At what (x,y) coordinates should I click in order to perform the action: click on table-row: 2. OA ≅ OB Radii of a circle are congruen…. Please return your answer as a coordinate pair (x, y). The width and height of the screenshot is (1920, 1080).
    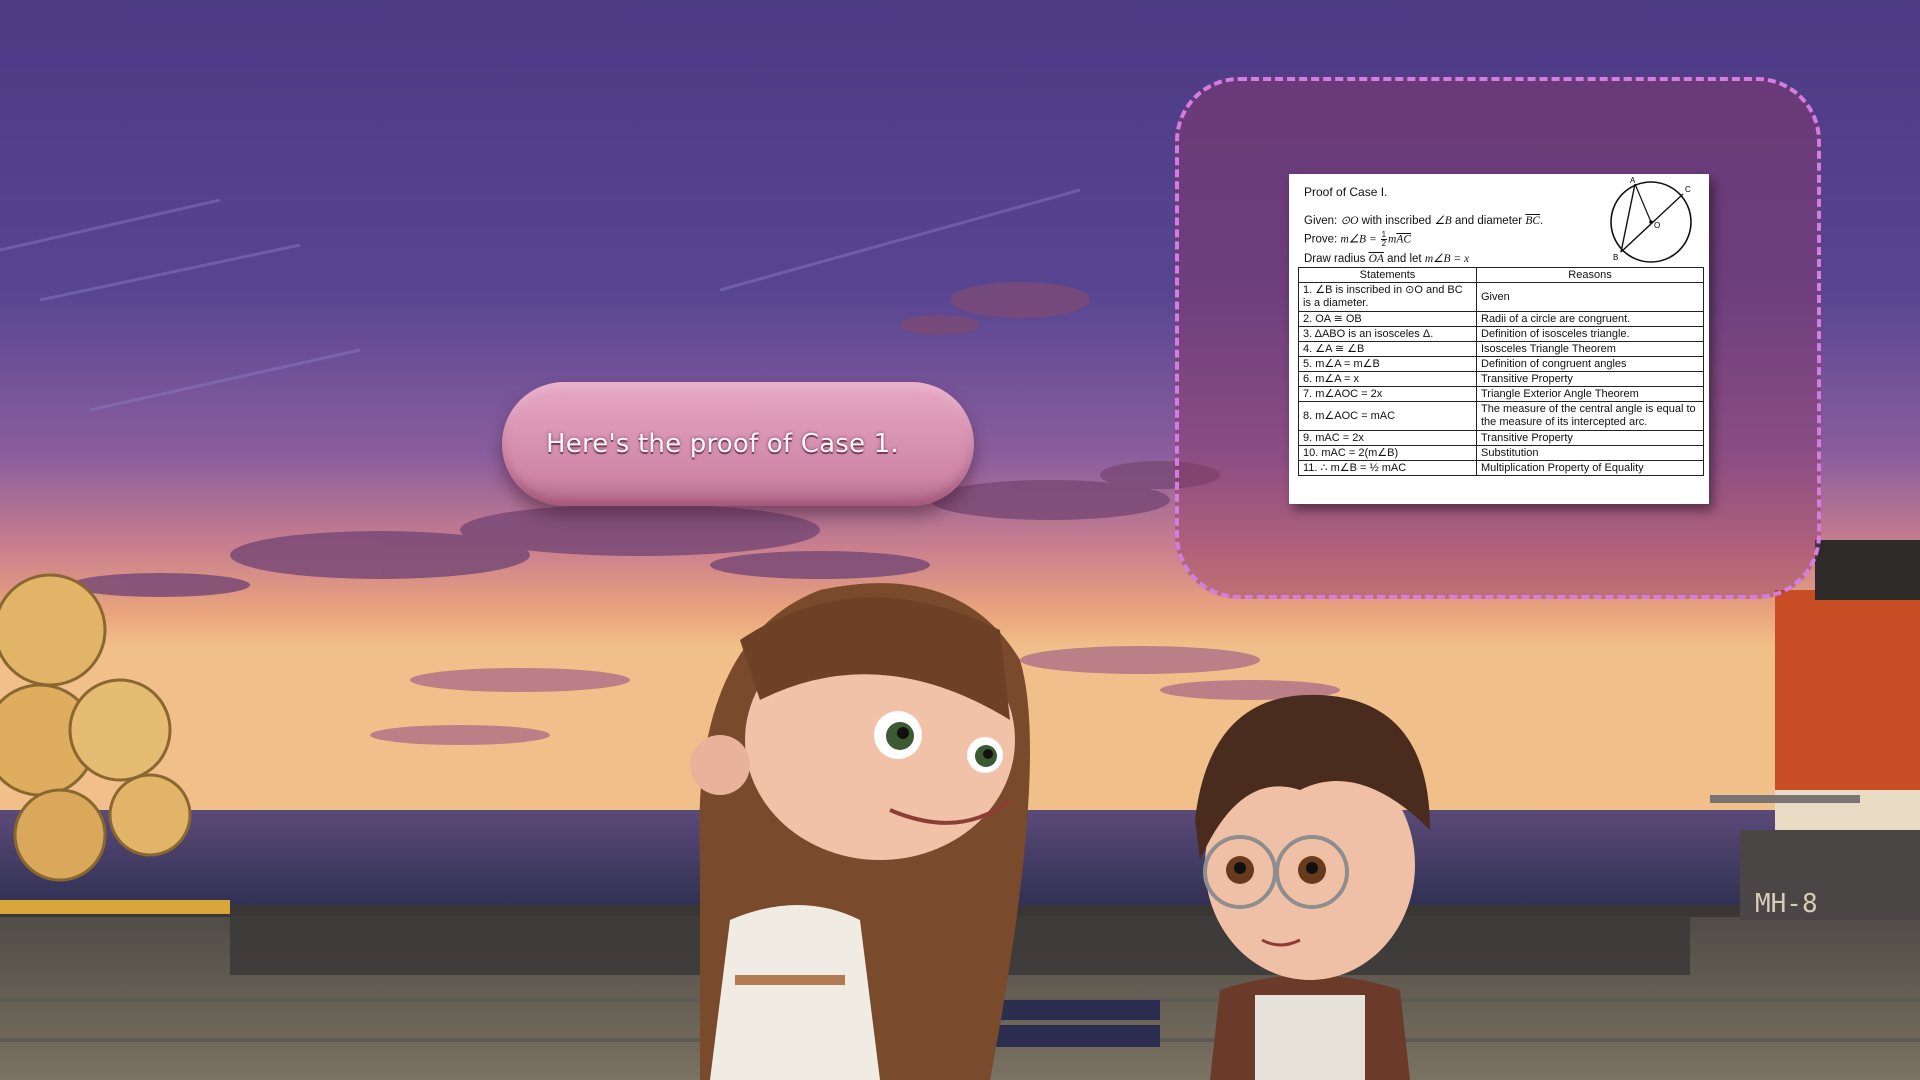
    Looking at the image, I should click on (1501, 319).